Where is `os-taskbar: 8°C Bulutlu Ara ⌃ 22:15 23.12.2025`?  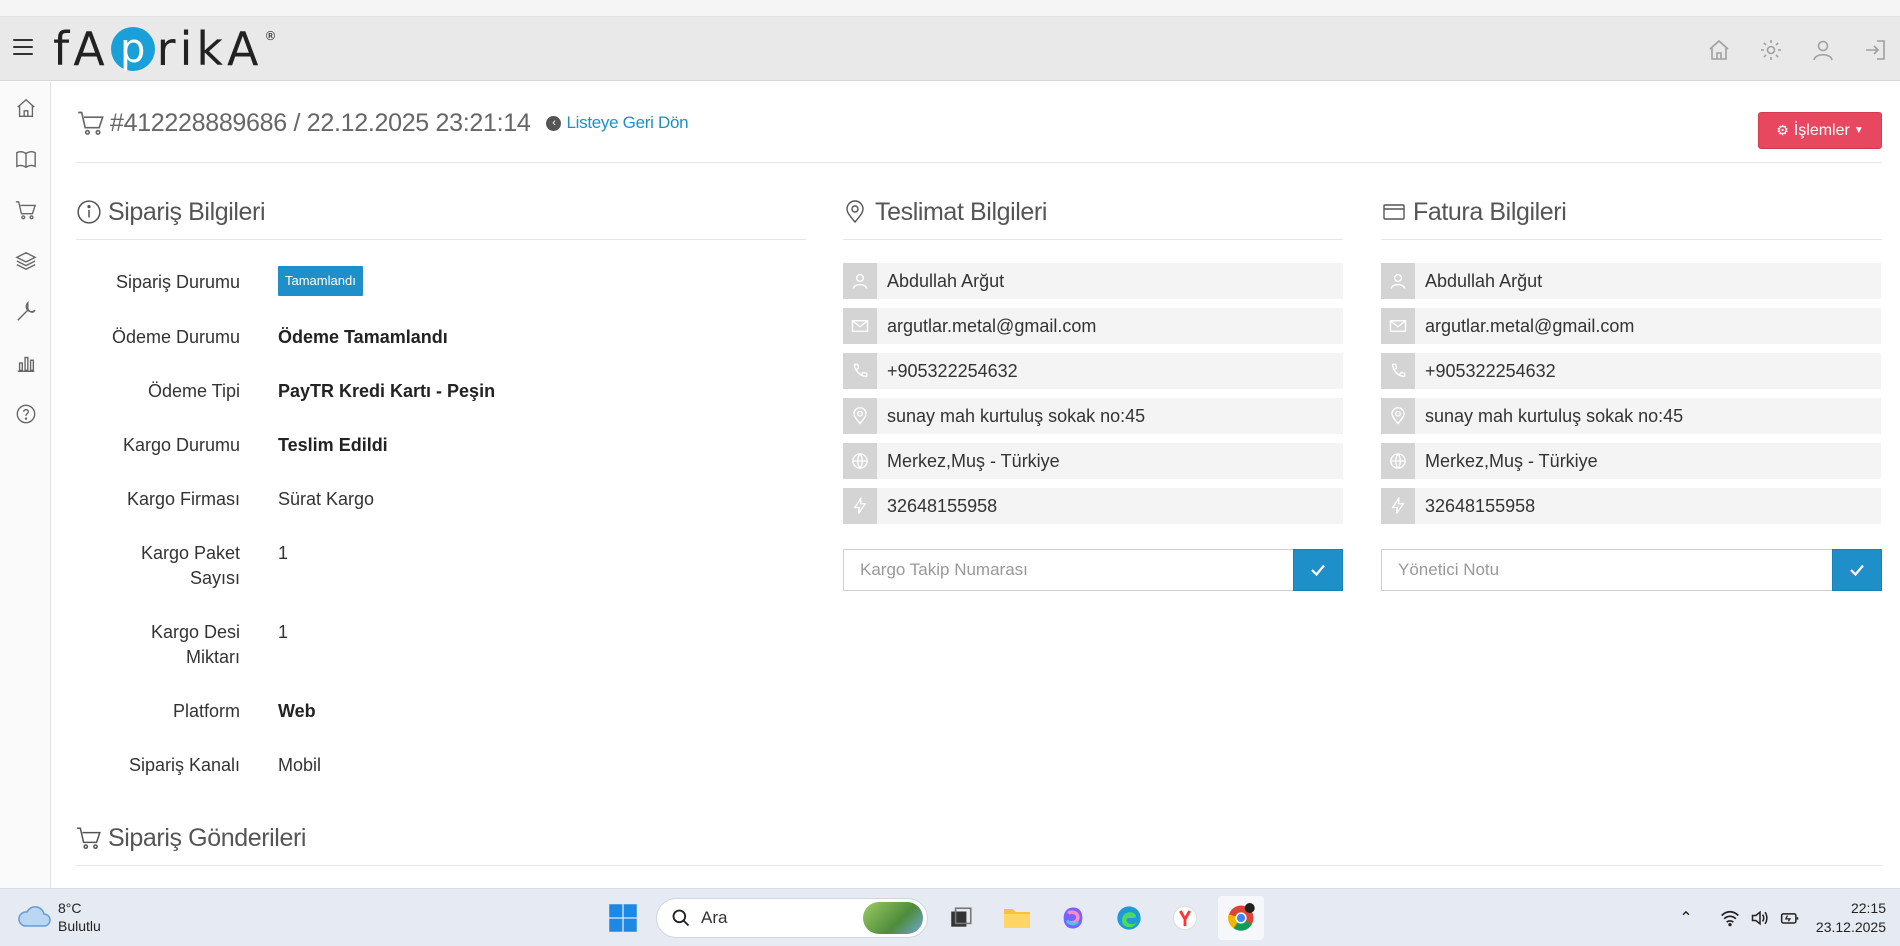
os-taskbar: 8°C Bulutlu Ara ⌃ 22:15 23.12.2025 is located at coordinates (950, 917).